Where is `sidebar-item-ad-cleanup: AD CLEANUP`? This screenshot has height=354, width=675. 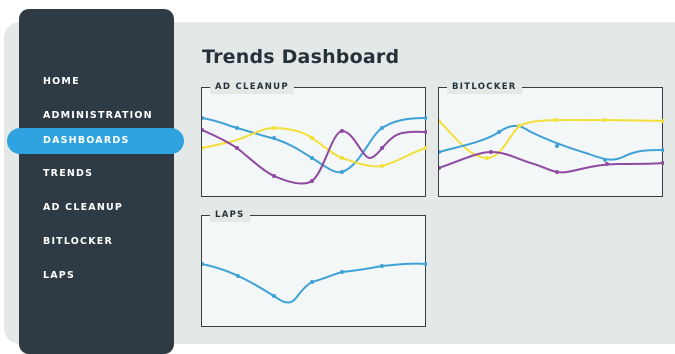
sidebar-item-ad-cleanup: AD CLEANUP is located at coordinates (96, 208).